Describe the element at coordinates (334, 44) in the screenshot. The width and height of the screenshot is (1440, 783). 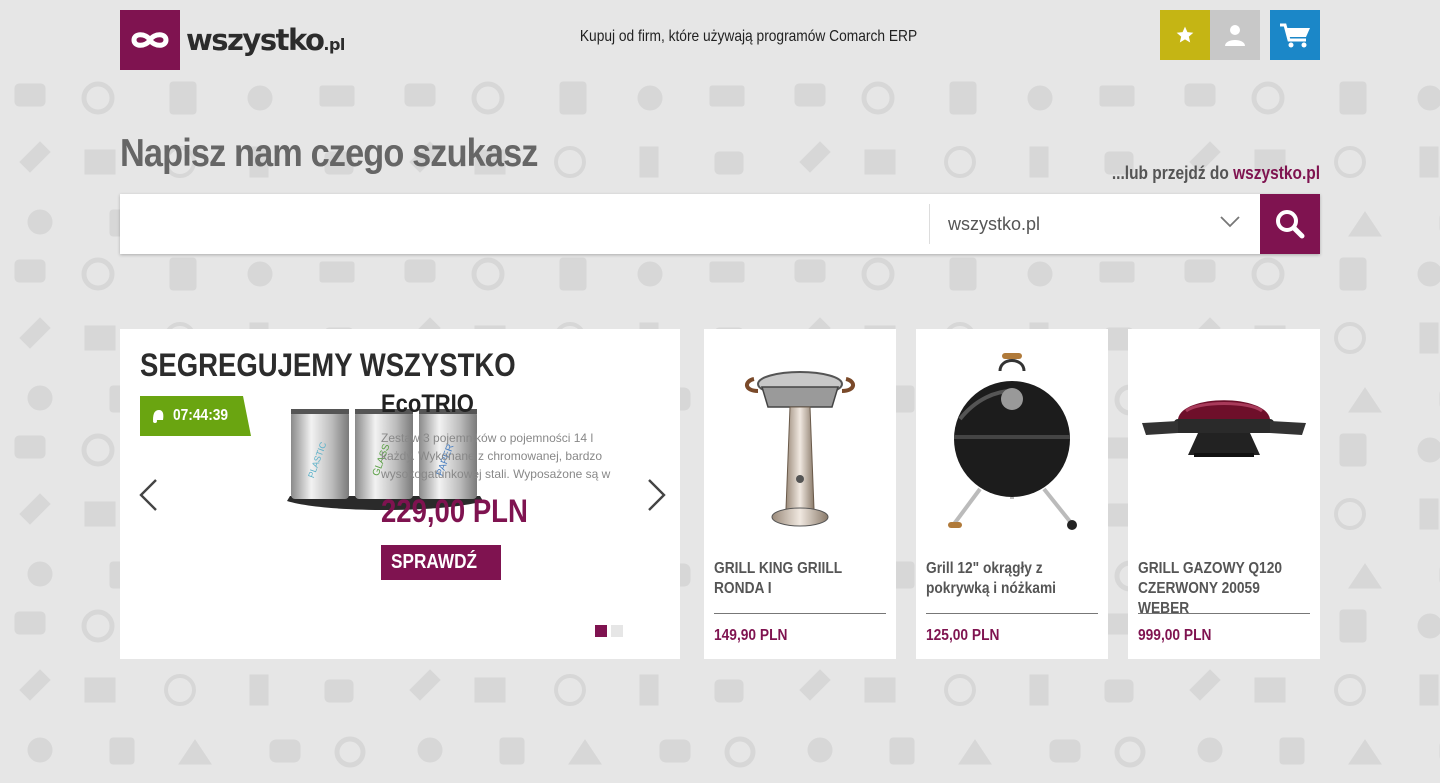
I see `logo-tld: .pl` at that location.